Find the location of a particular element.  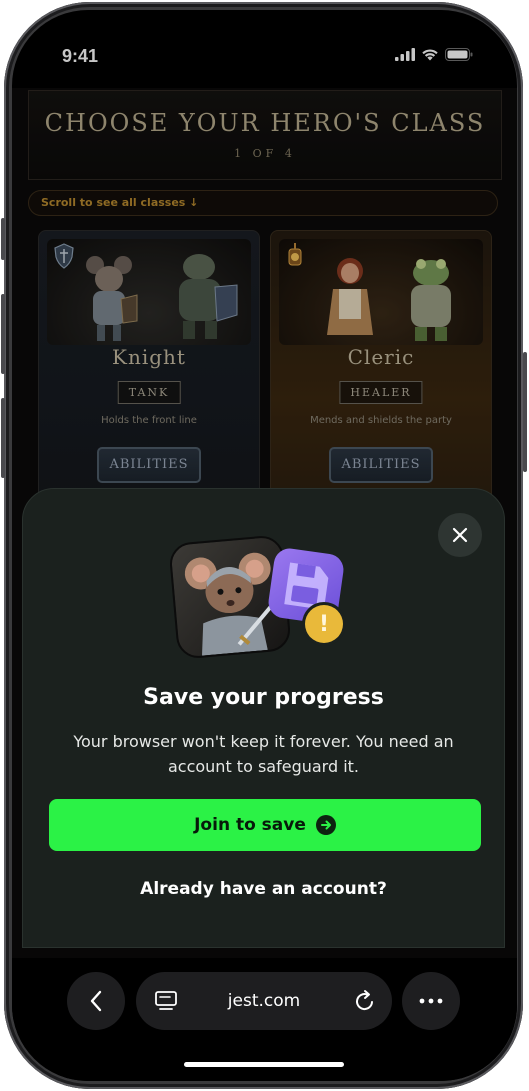

close-button is located at coordinates (460, 535).